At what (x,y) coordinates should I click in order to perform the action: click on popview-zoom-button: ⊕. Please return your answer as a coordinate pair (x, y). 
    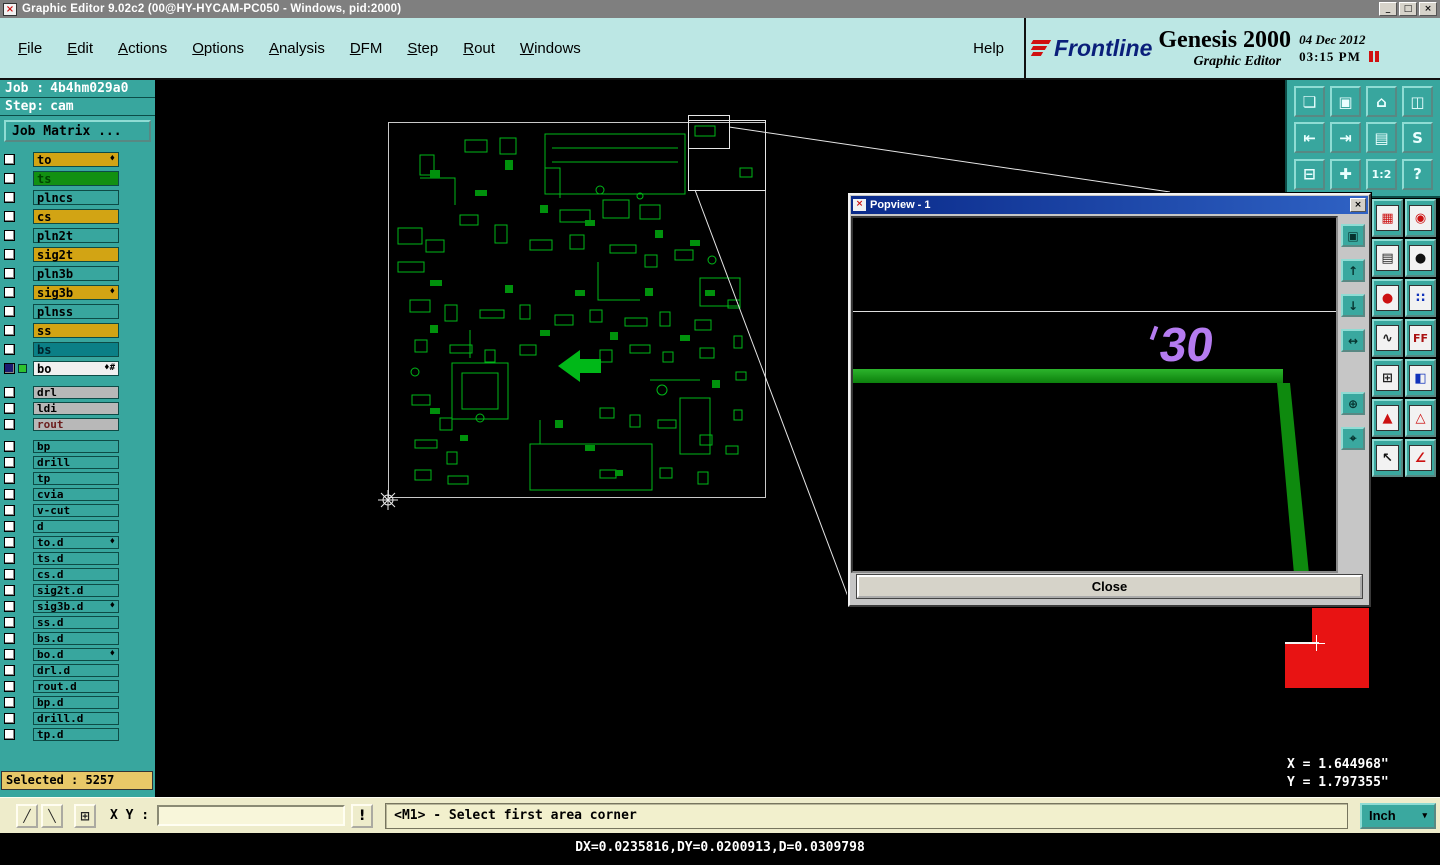
    Looking at the image, I should click on (1353, 403).